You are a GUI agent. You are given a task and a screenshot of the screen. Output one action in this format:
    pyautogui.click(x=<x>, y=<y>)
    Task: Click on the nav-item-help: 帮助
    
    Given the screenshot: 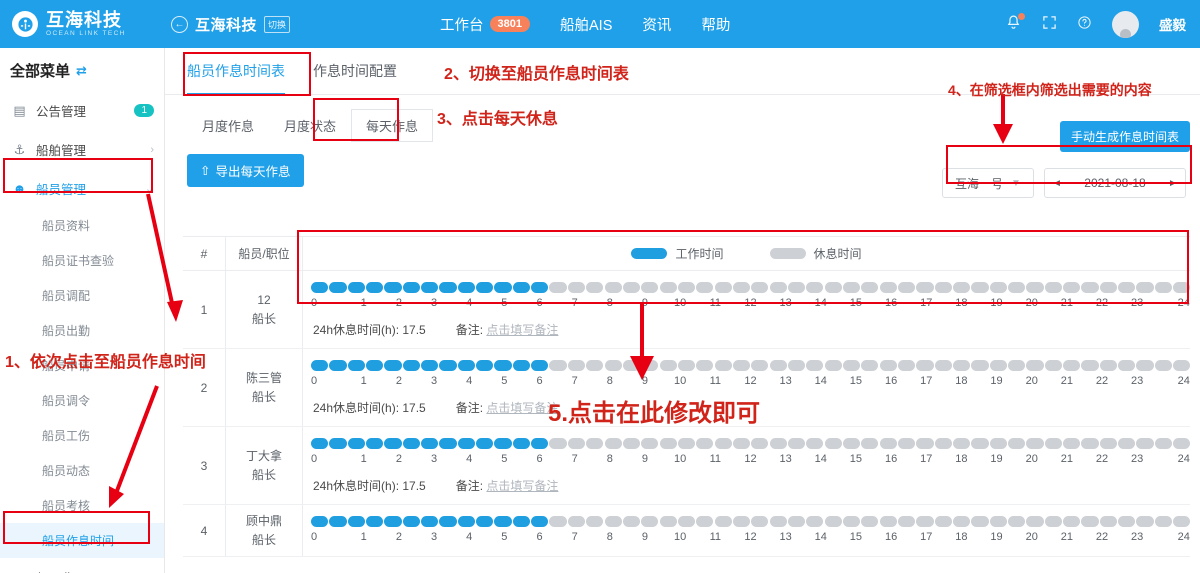 What is the action you would take?
    pyautogui.click(x=715, y=24)
    